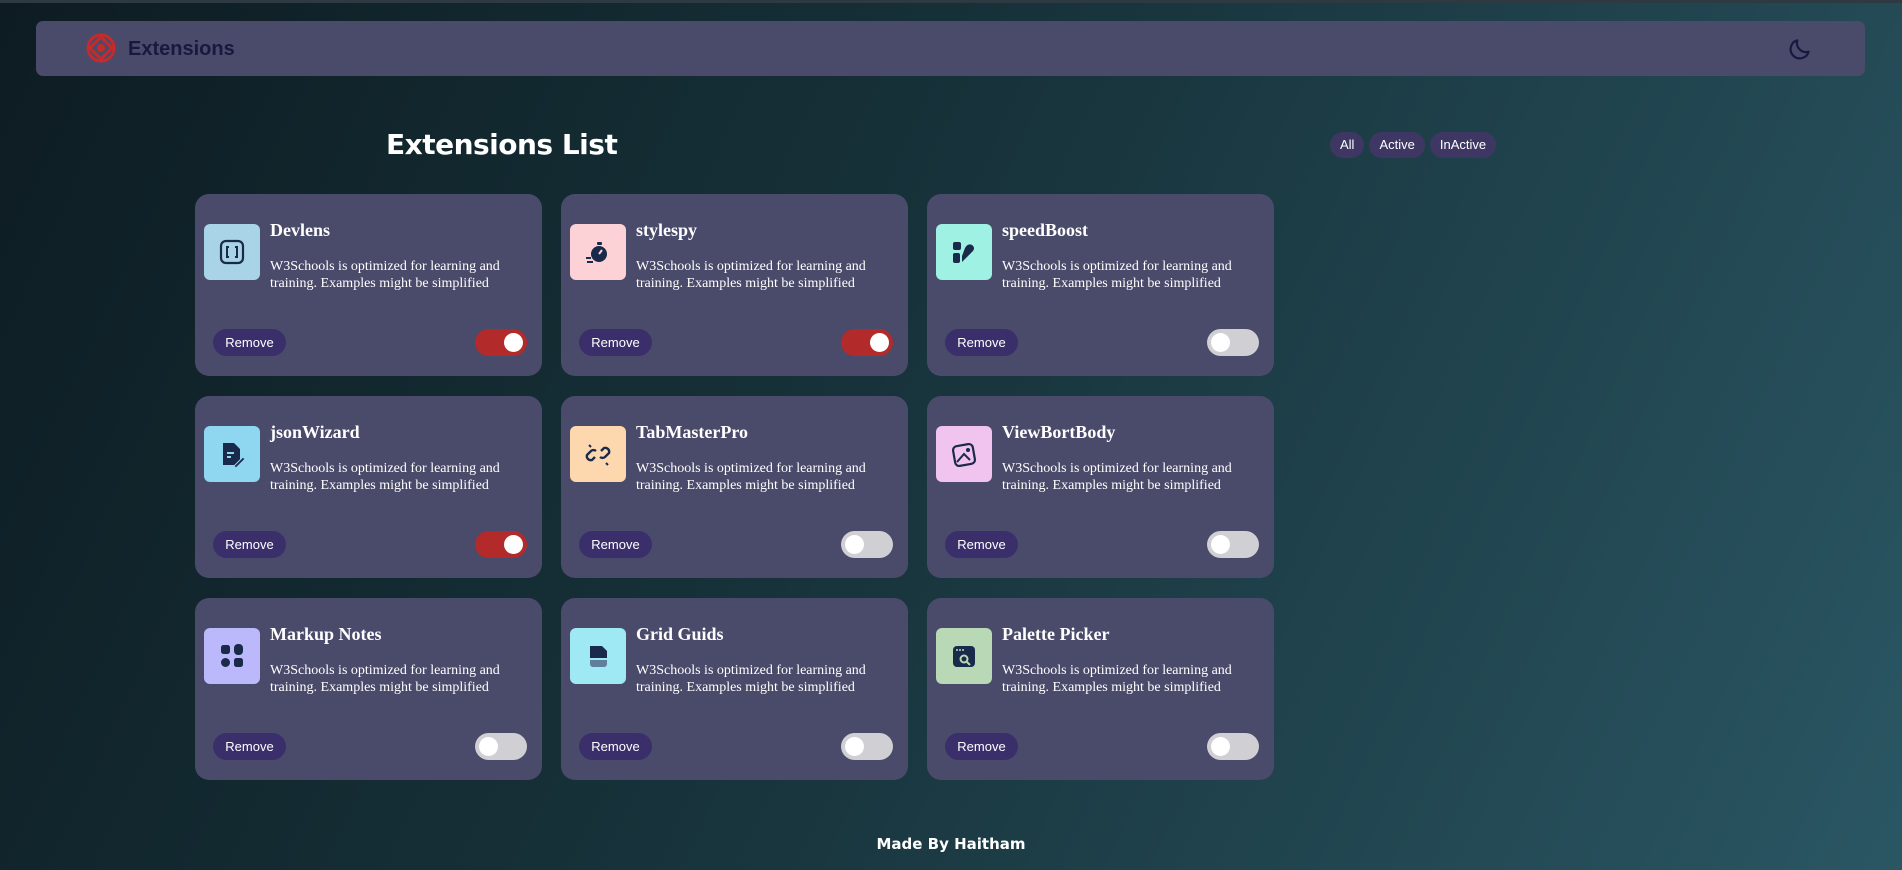 The height and width of the screenshot is (870, 1902). I want to click on window-top-border, so click(951, 1).